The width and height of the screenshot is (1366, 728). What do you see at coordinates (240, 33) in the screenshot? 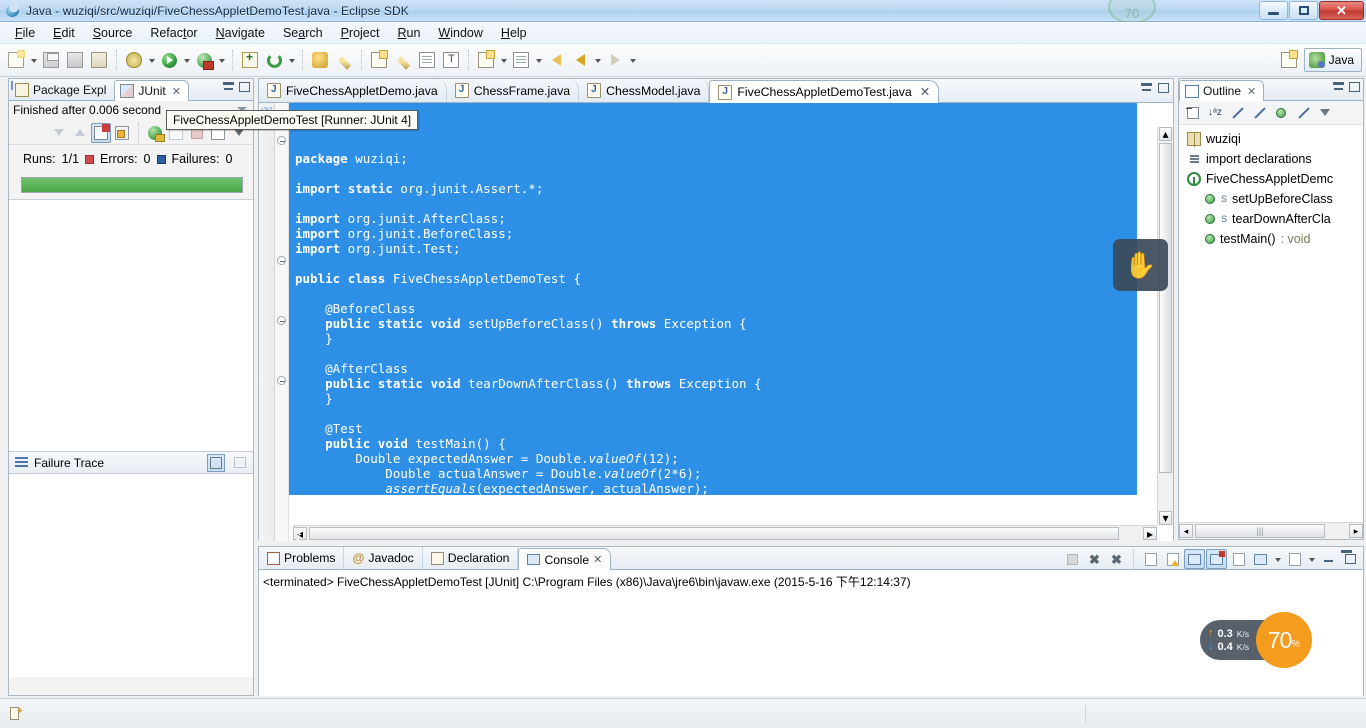
I see `menu-navigate: Navigate` at bounding box center [240, 33].